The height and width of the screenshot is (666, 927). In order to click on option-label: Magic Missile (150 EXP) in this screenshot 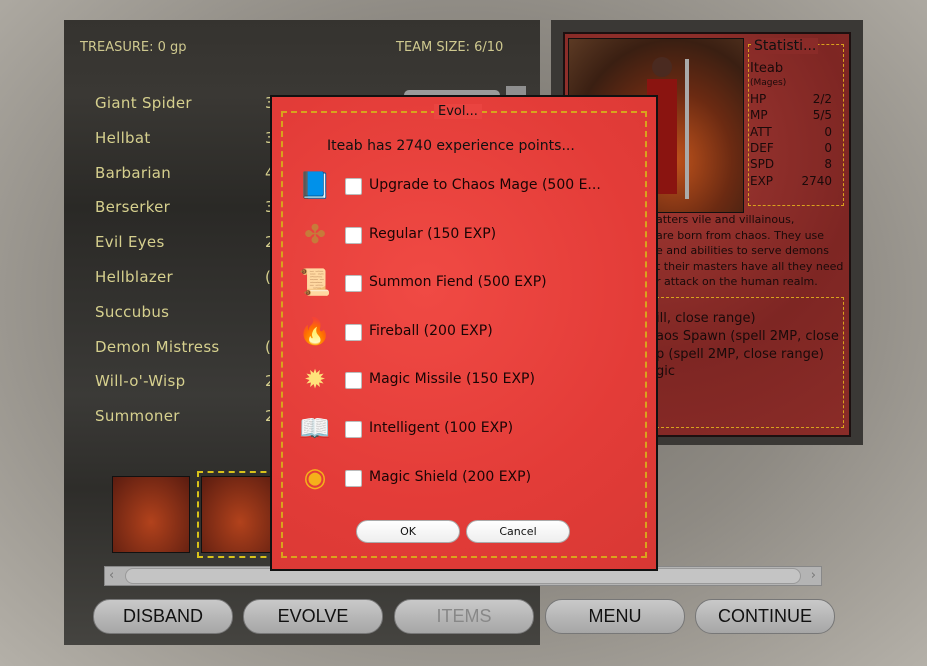, I will do `click(452, 379)`.